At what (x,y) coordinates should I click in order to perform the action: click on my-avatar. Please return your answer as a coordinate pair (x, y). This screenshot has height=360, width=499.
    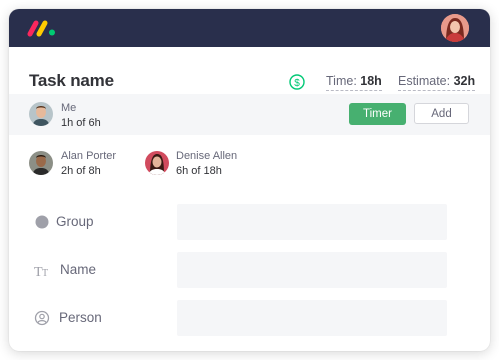
    Looking at the image, I should click on (41, 114).